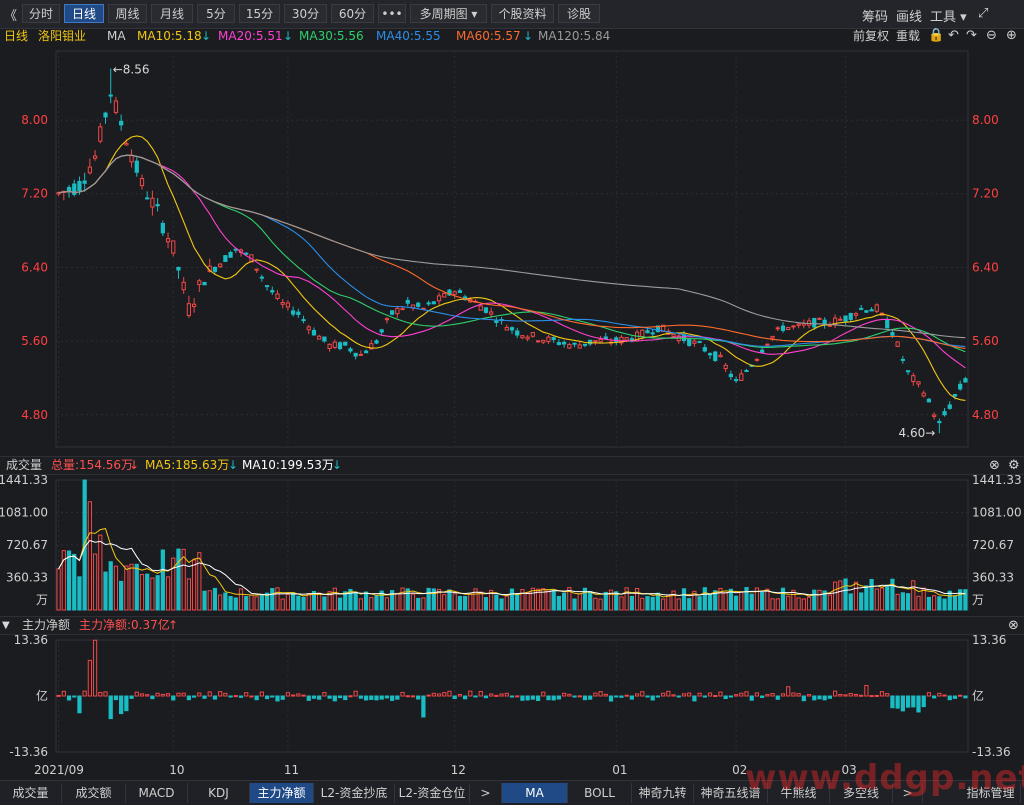 Image resolution: width=1024 pixels, height=805 pixels. I want to click on tab-weekly: 周线, so click(127, 13).